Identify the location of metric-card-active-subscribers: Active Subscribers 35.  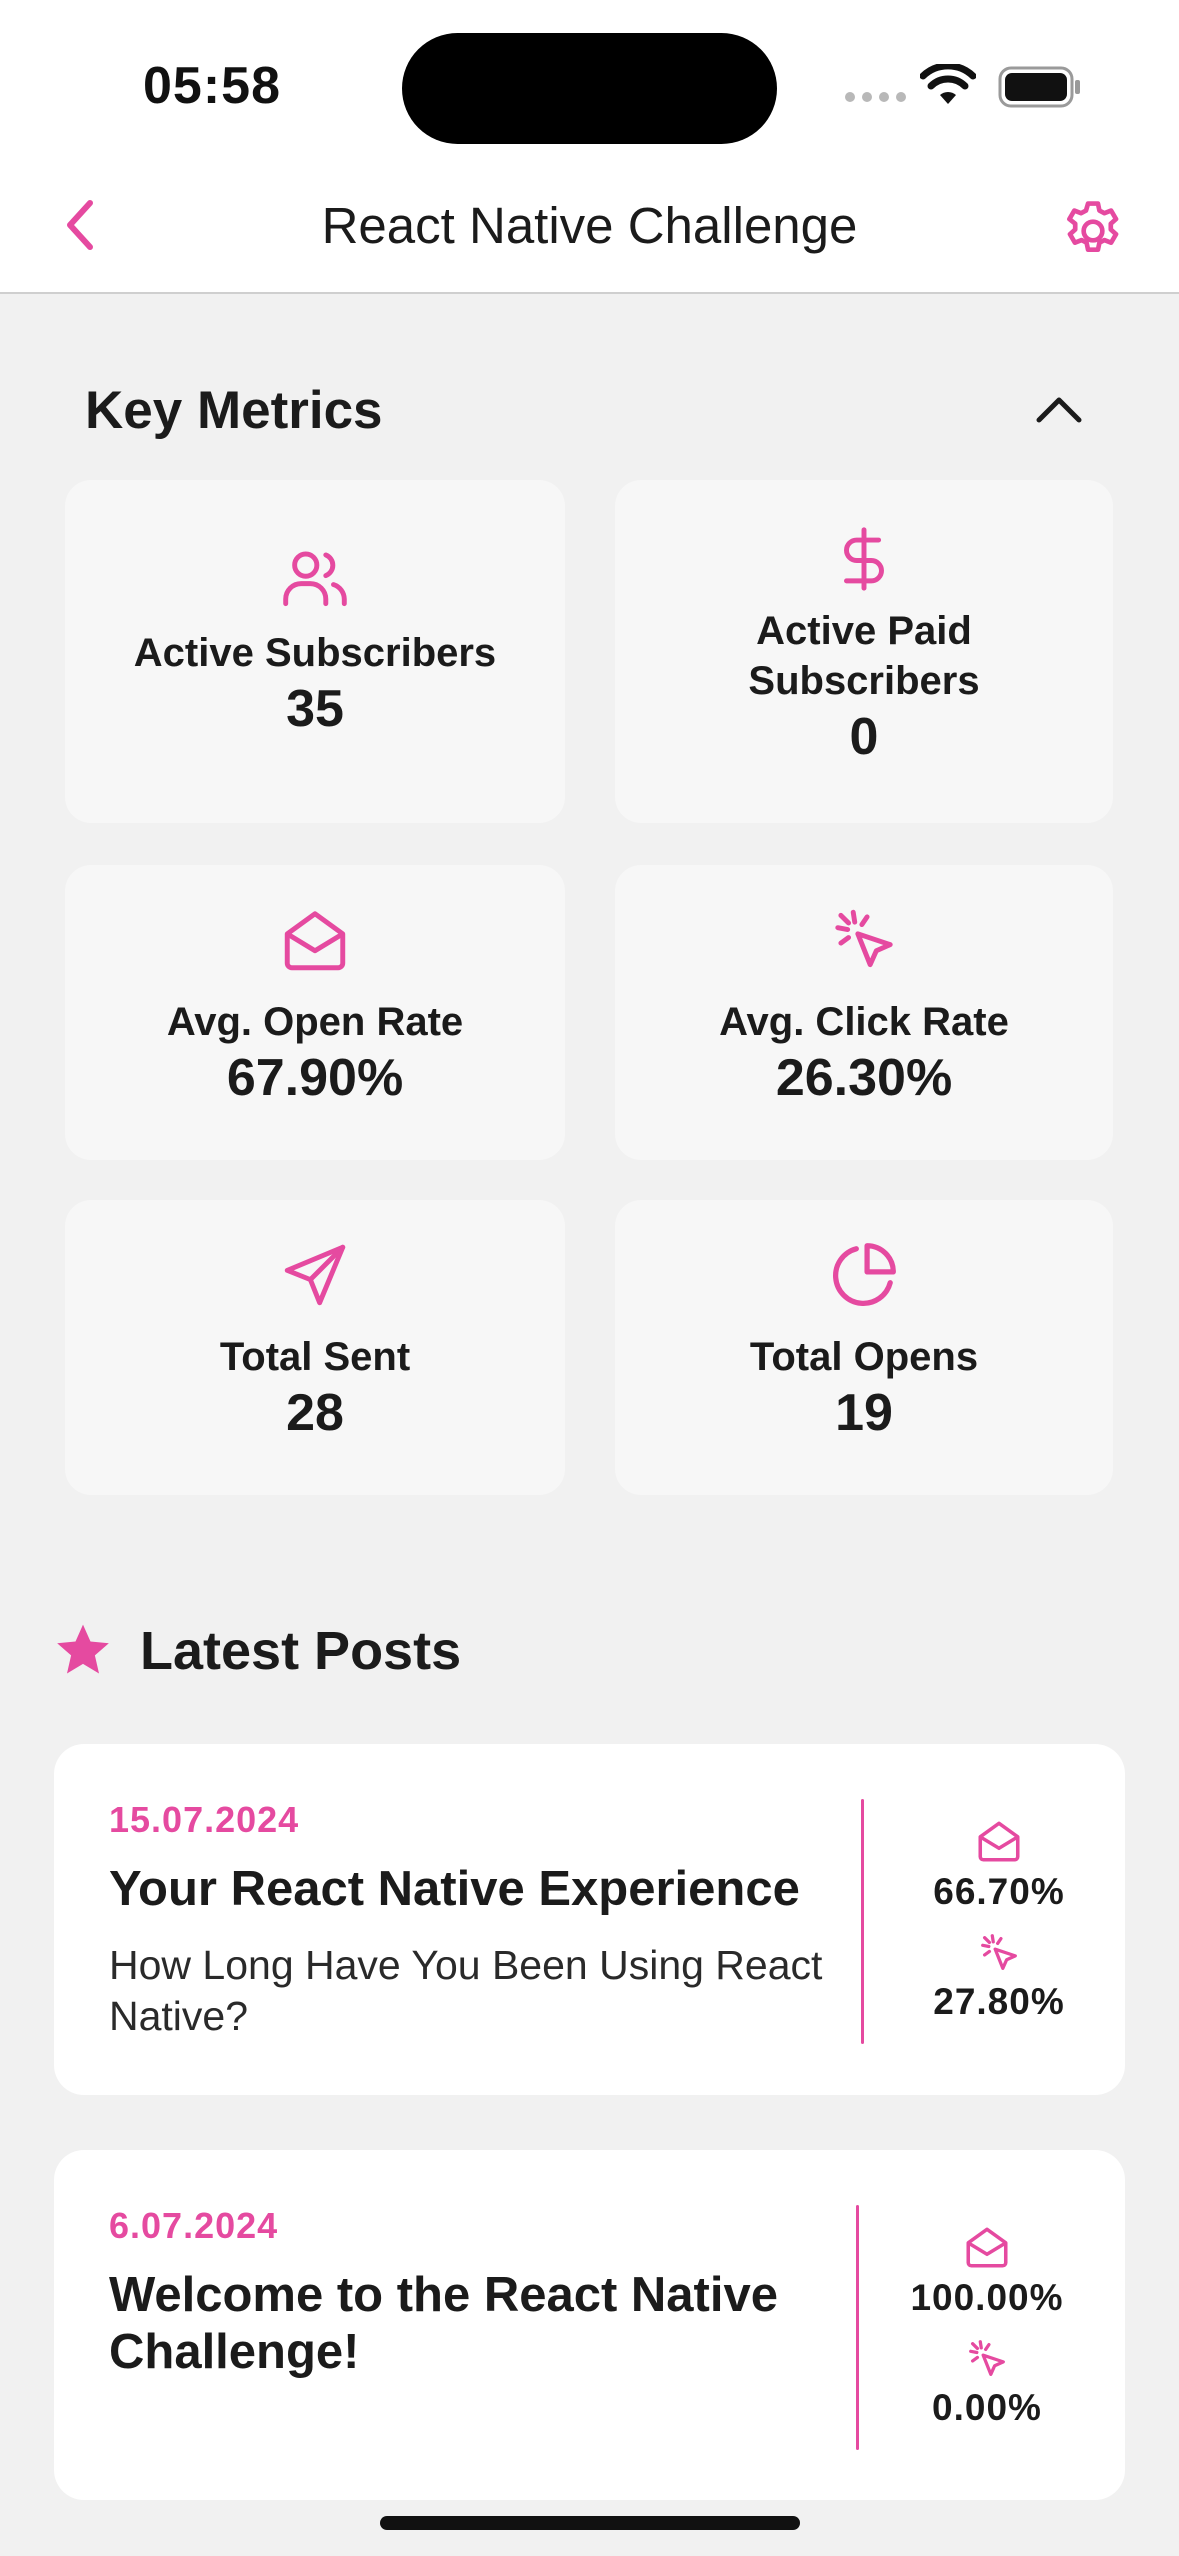
(315, 651).